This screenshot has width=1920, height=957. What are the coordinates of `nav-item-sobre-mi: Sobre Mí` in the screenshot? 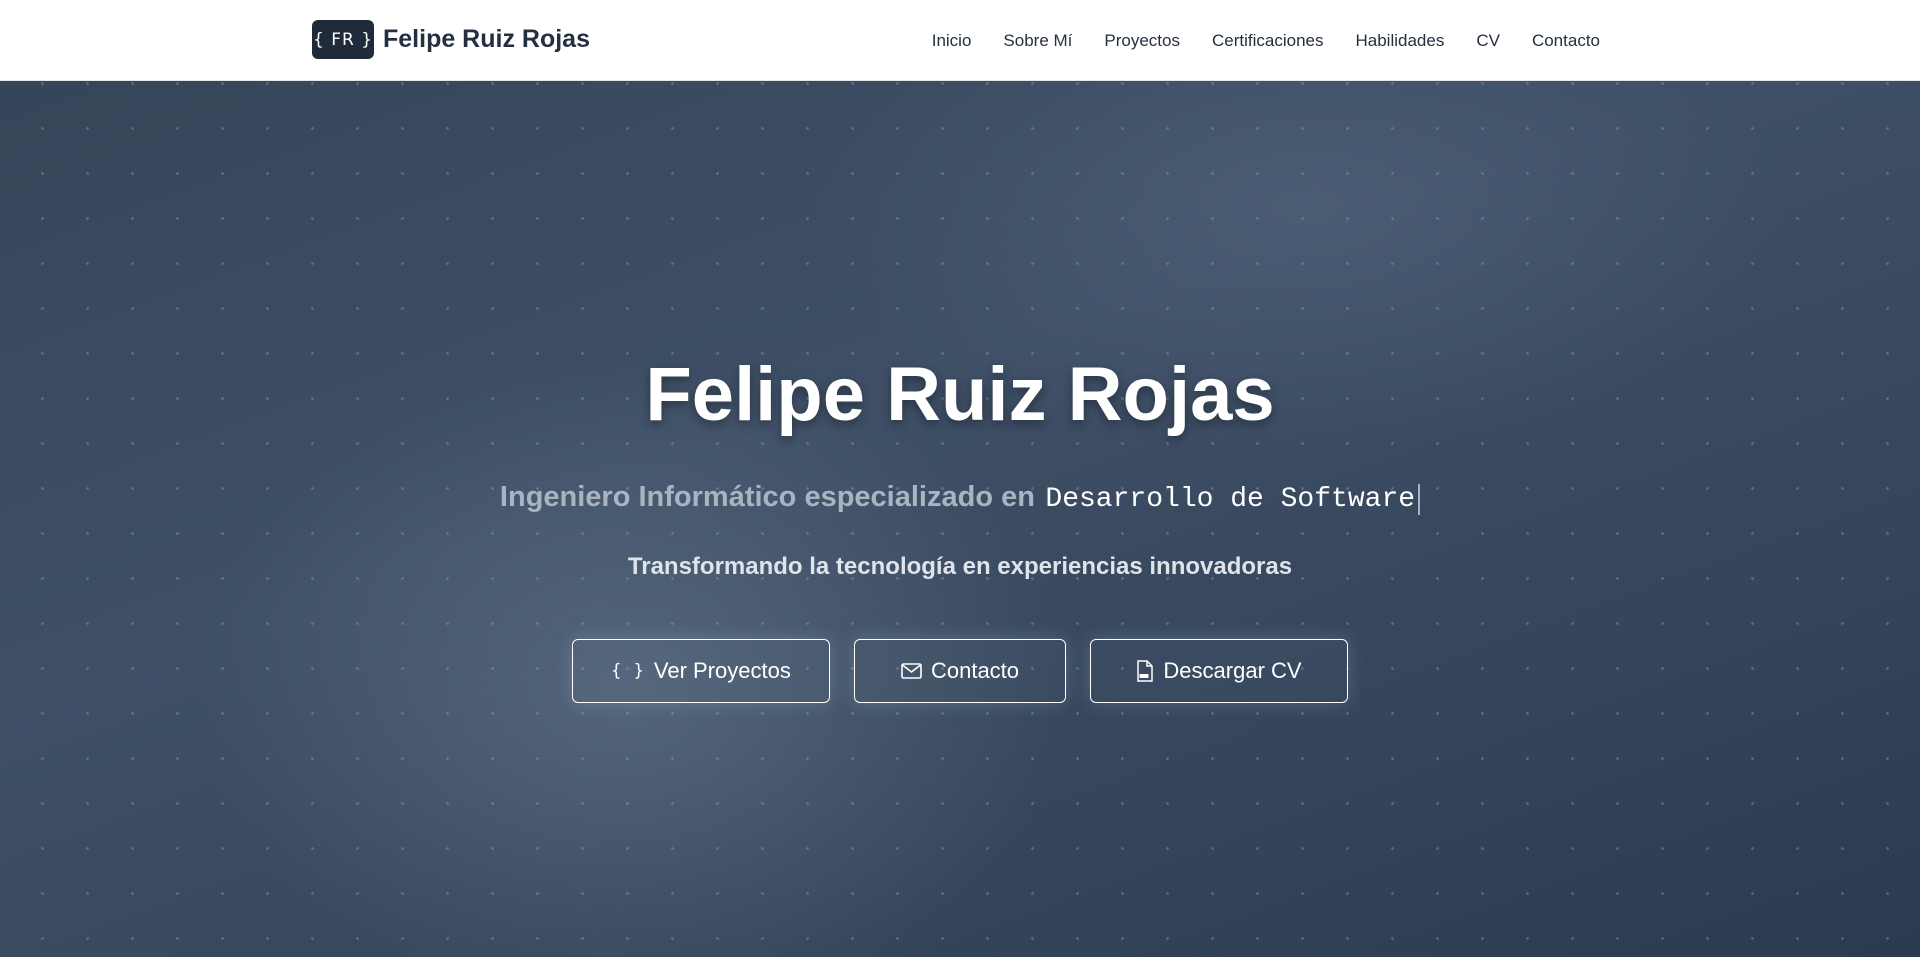 It's located at (1037, 41).